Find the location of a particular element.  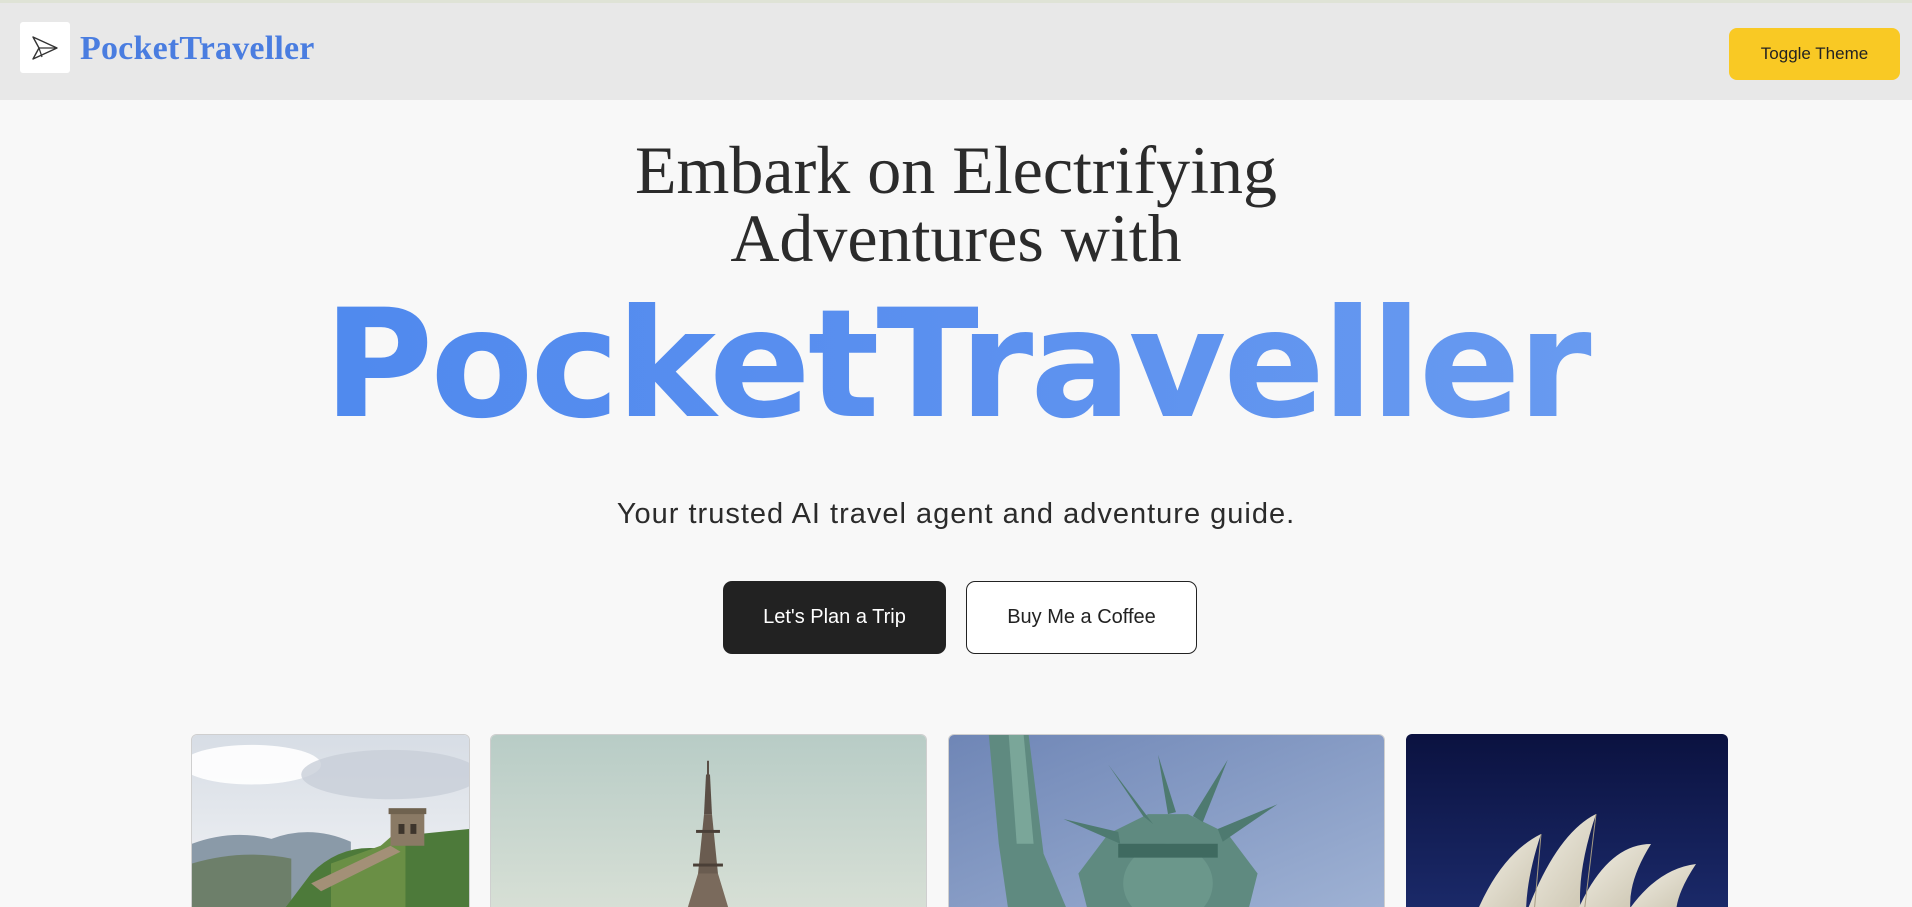

paper-plane-icon is located at coordinates (45, 47).